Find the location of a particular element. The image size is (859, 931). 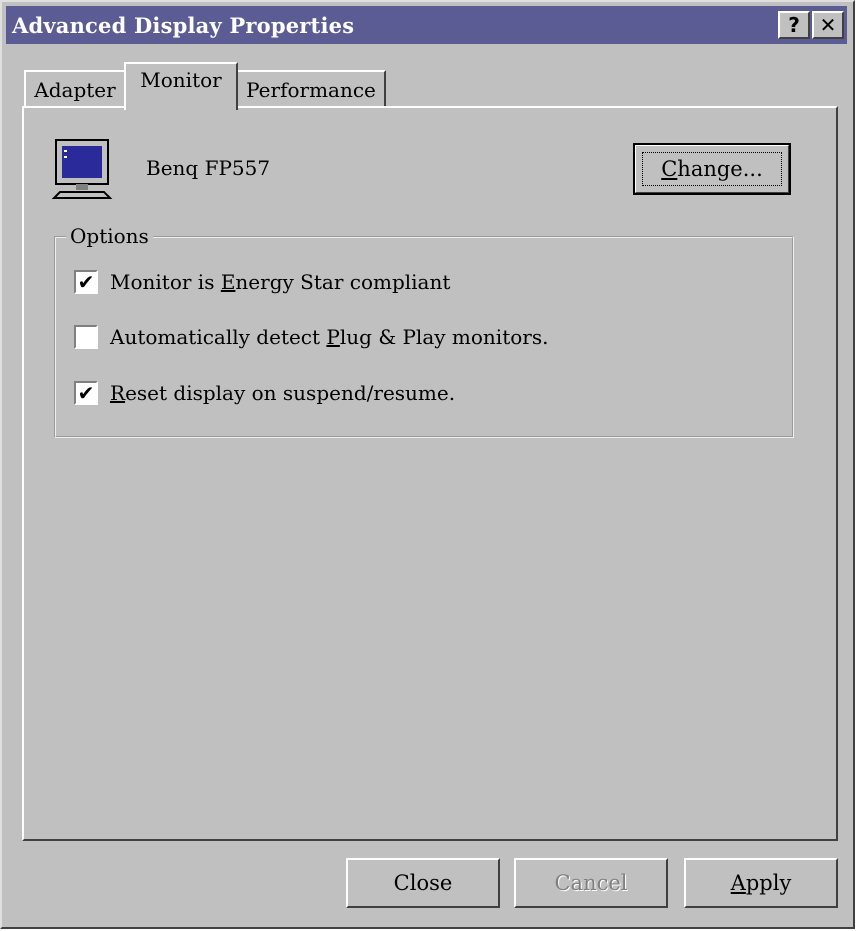

tab-adapter-label: Adapter is located at coordinates (75, 90).